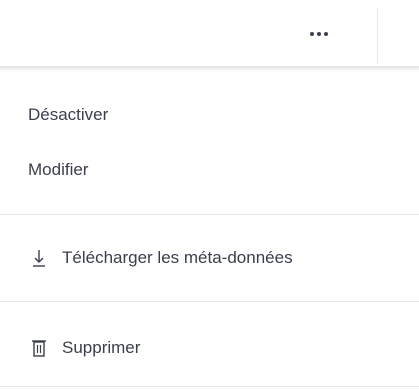  Describe the element at coordinates (209, 170) in the screenshot. I see `menu-item-edit: Modifier` at that location.